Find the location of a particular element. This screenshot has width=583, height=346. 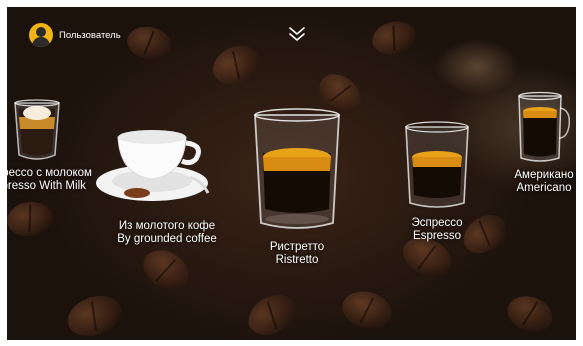

drink-label-en: Espresso With Milk is located at coordinates (46, 186).